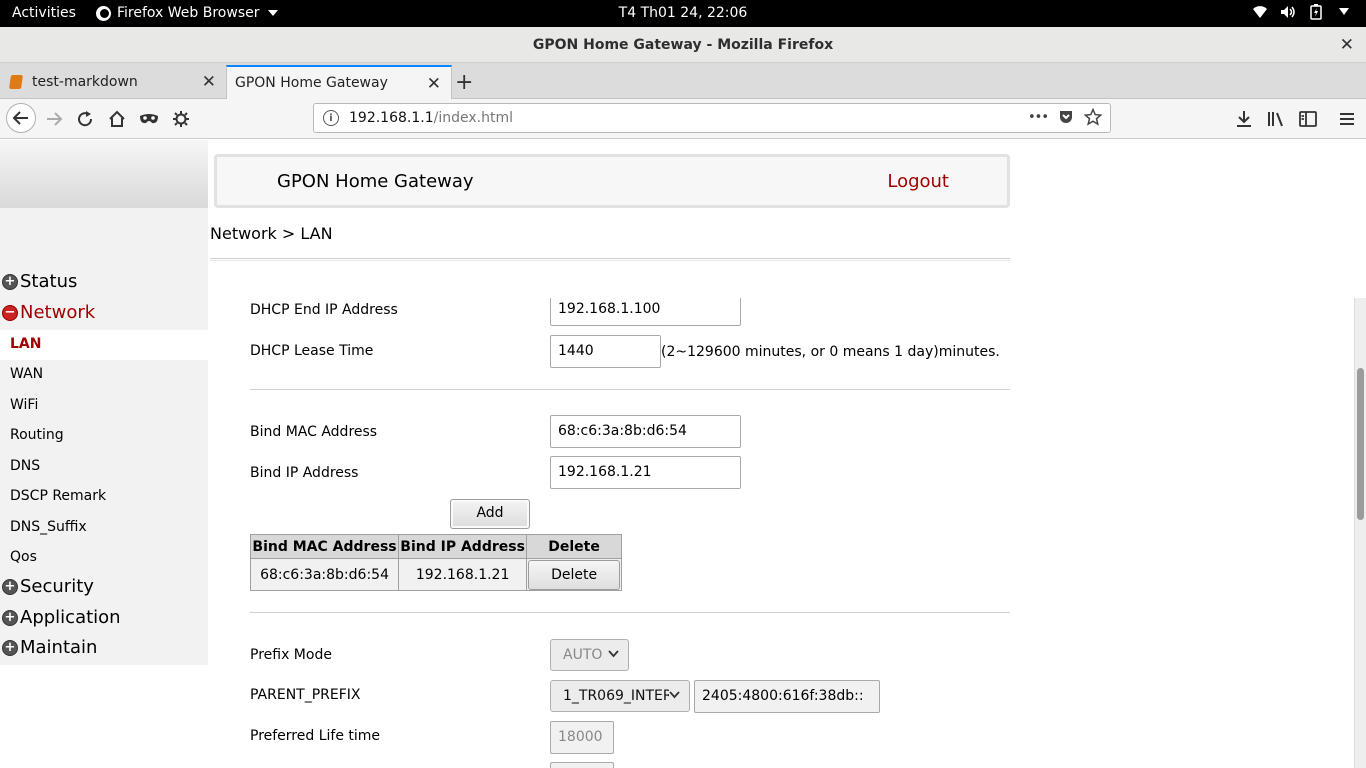 The height and width of the screenshot is (768, 1366). Describe the element at coordinates (463, 574) in the screenshot. I see `ip-cell: 192.168.1.21` at that location.